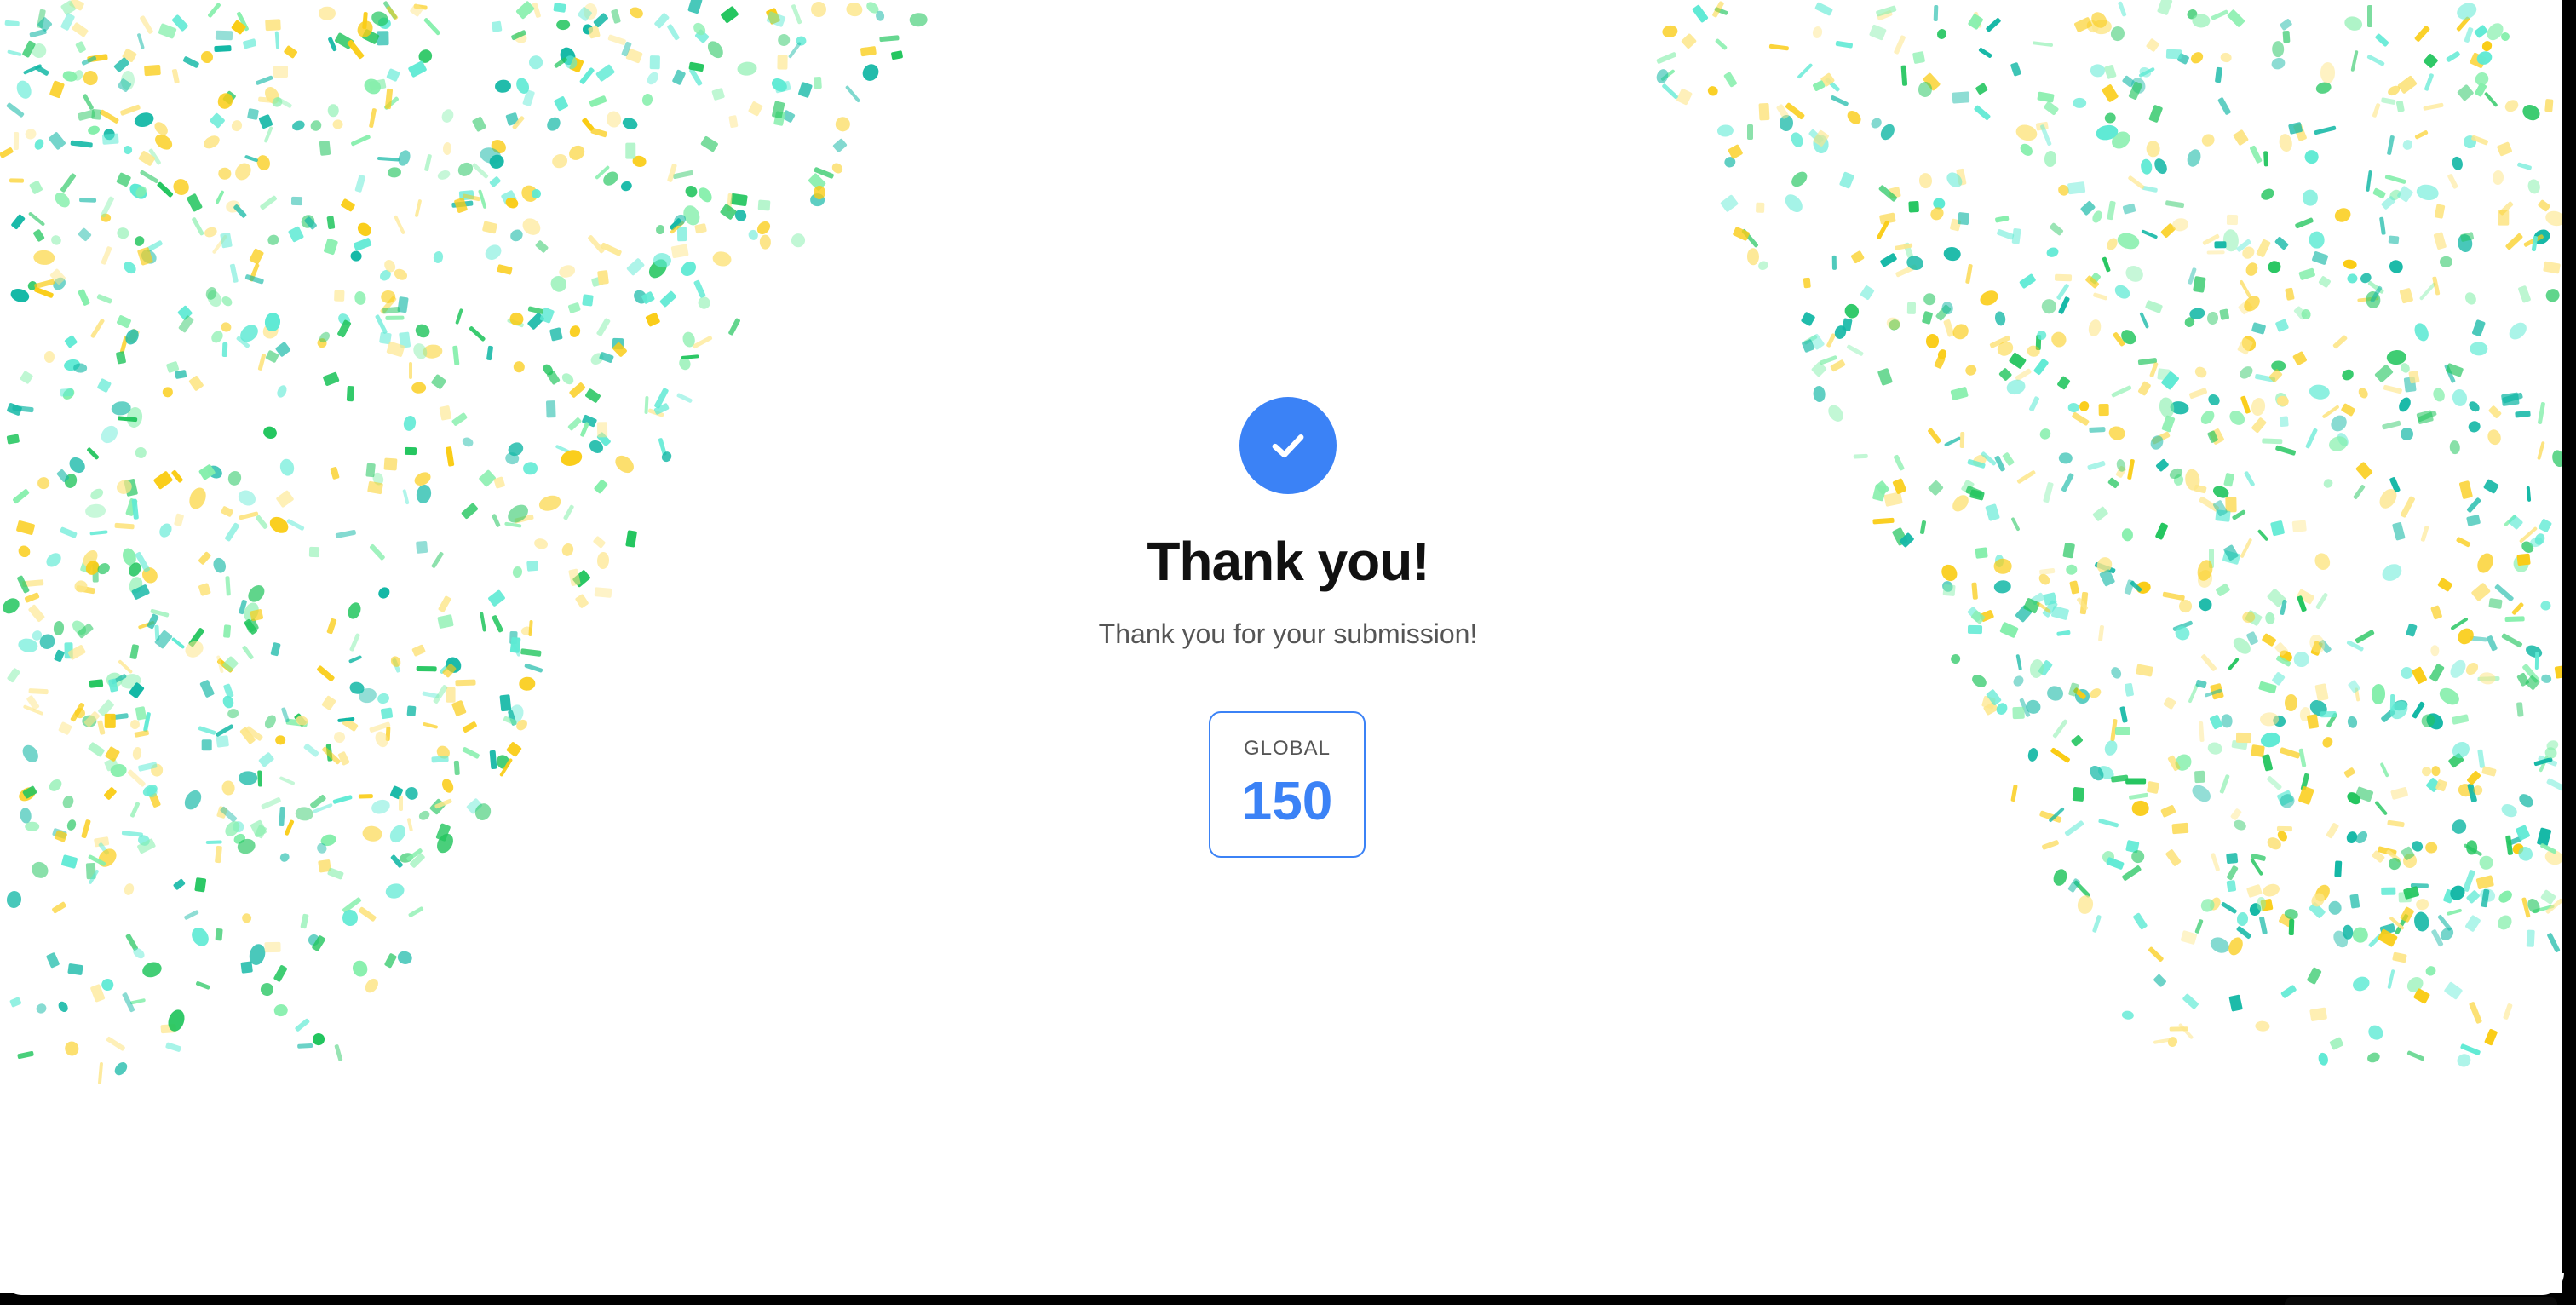 This screenshot has height=1305, width=2576. I want to click on stat-value: 150, so click(1287, 800).